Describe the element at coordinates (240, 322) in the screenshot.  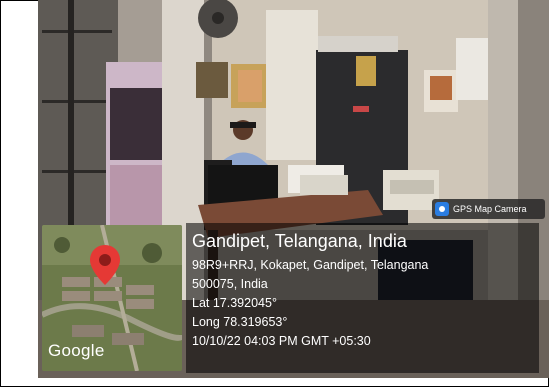
I see `longitude: Long 78.319653°` at that location.